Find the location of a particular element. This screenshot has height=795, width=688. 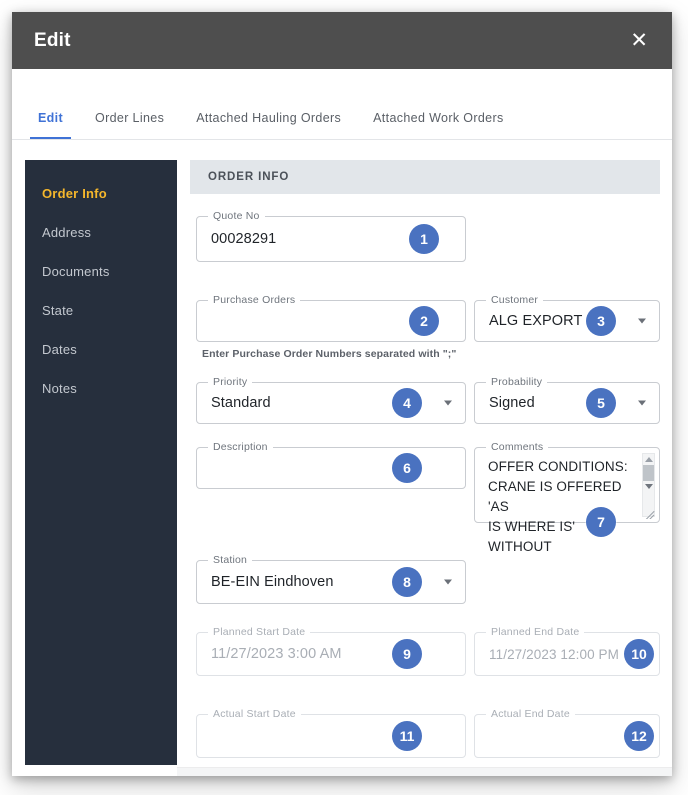

comments-label: Comments is located at coordinates (517, 447).